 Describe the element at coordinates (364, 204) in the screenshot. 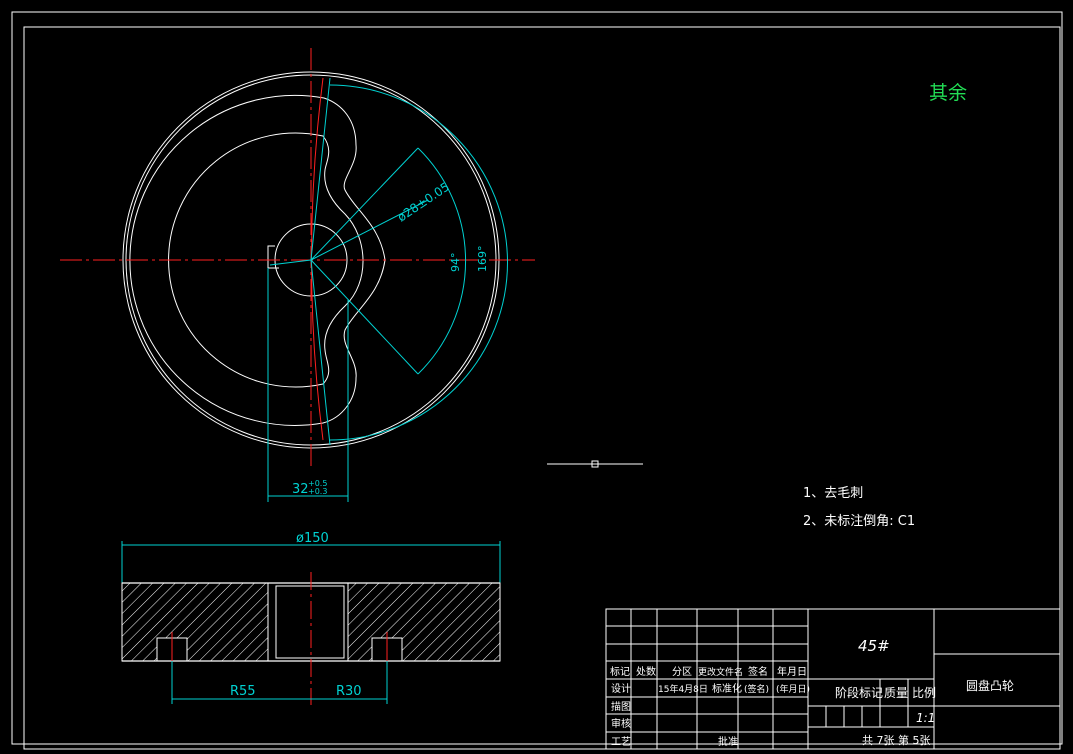

I see `dim-line-radial-up` at that location.